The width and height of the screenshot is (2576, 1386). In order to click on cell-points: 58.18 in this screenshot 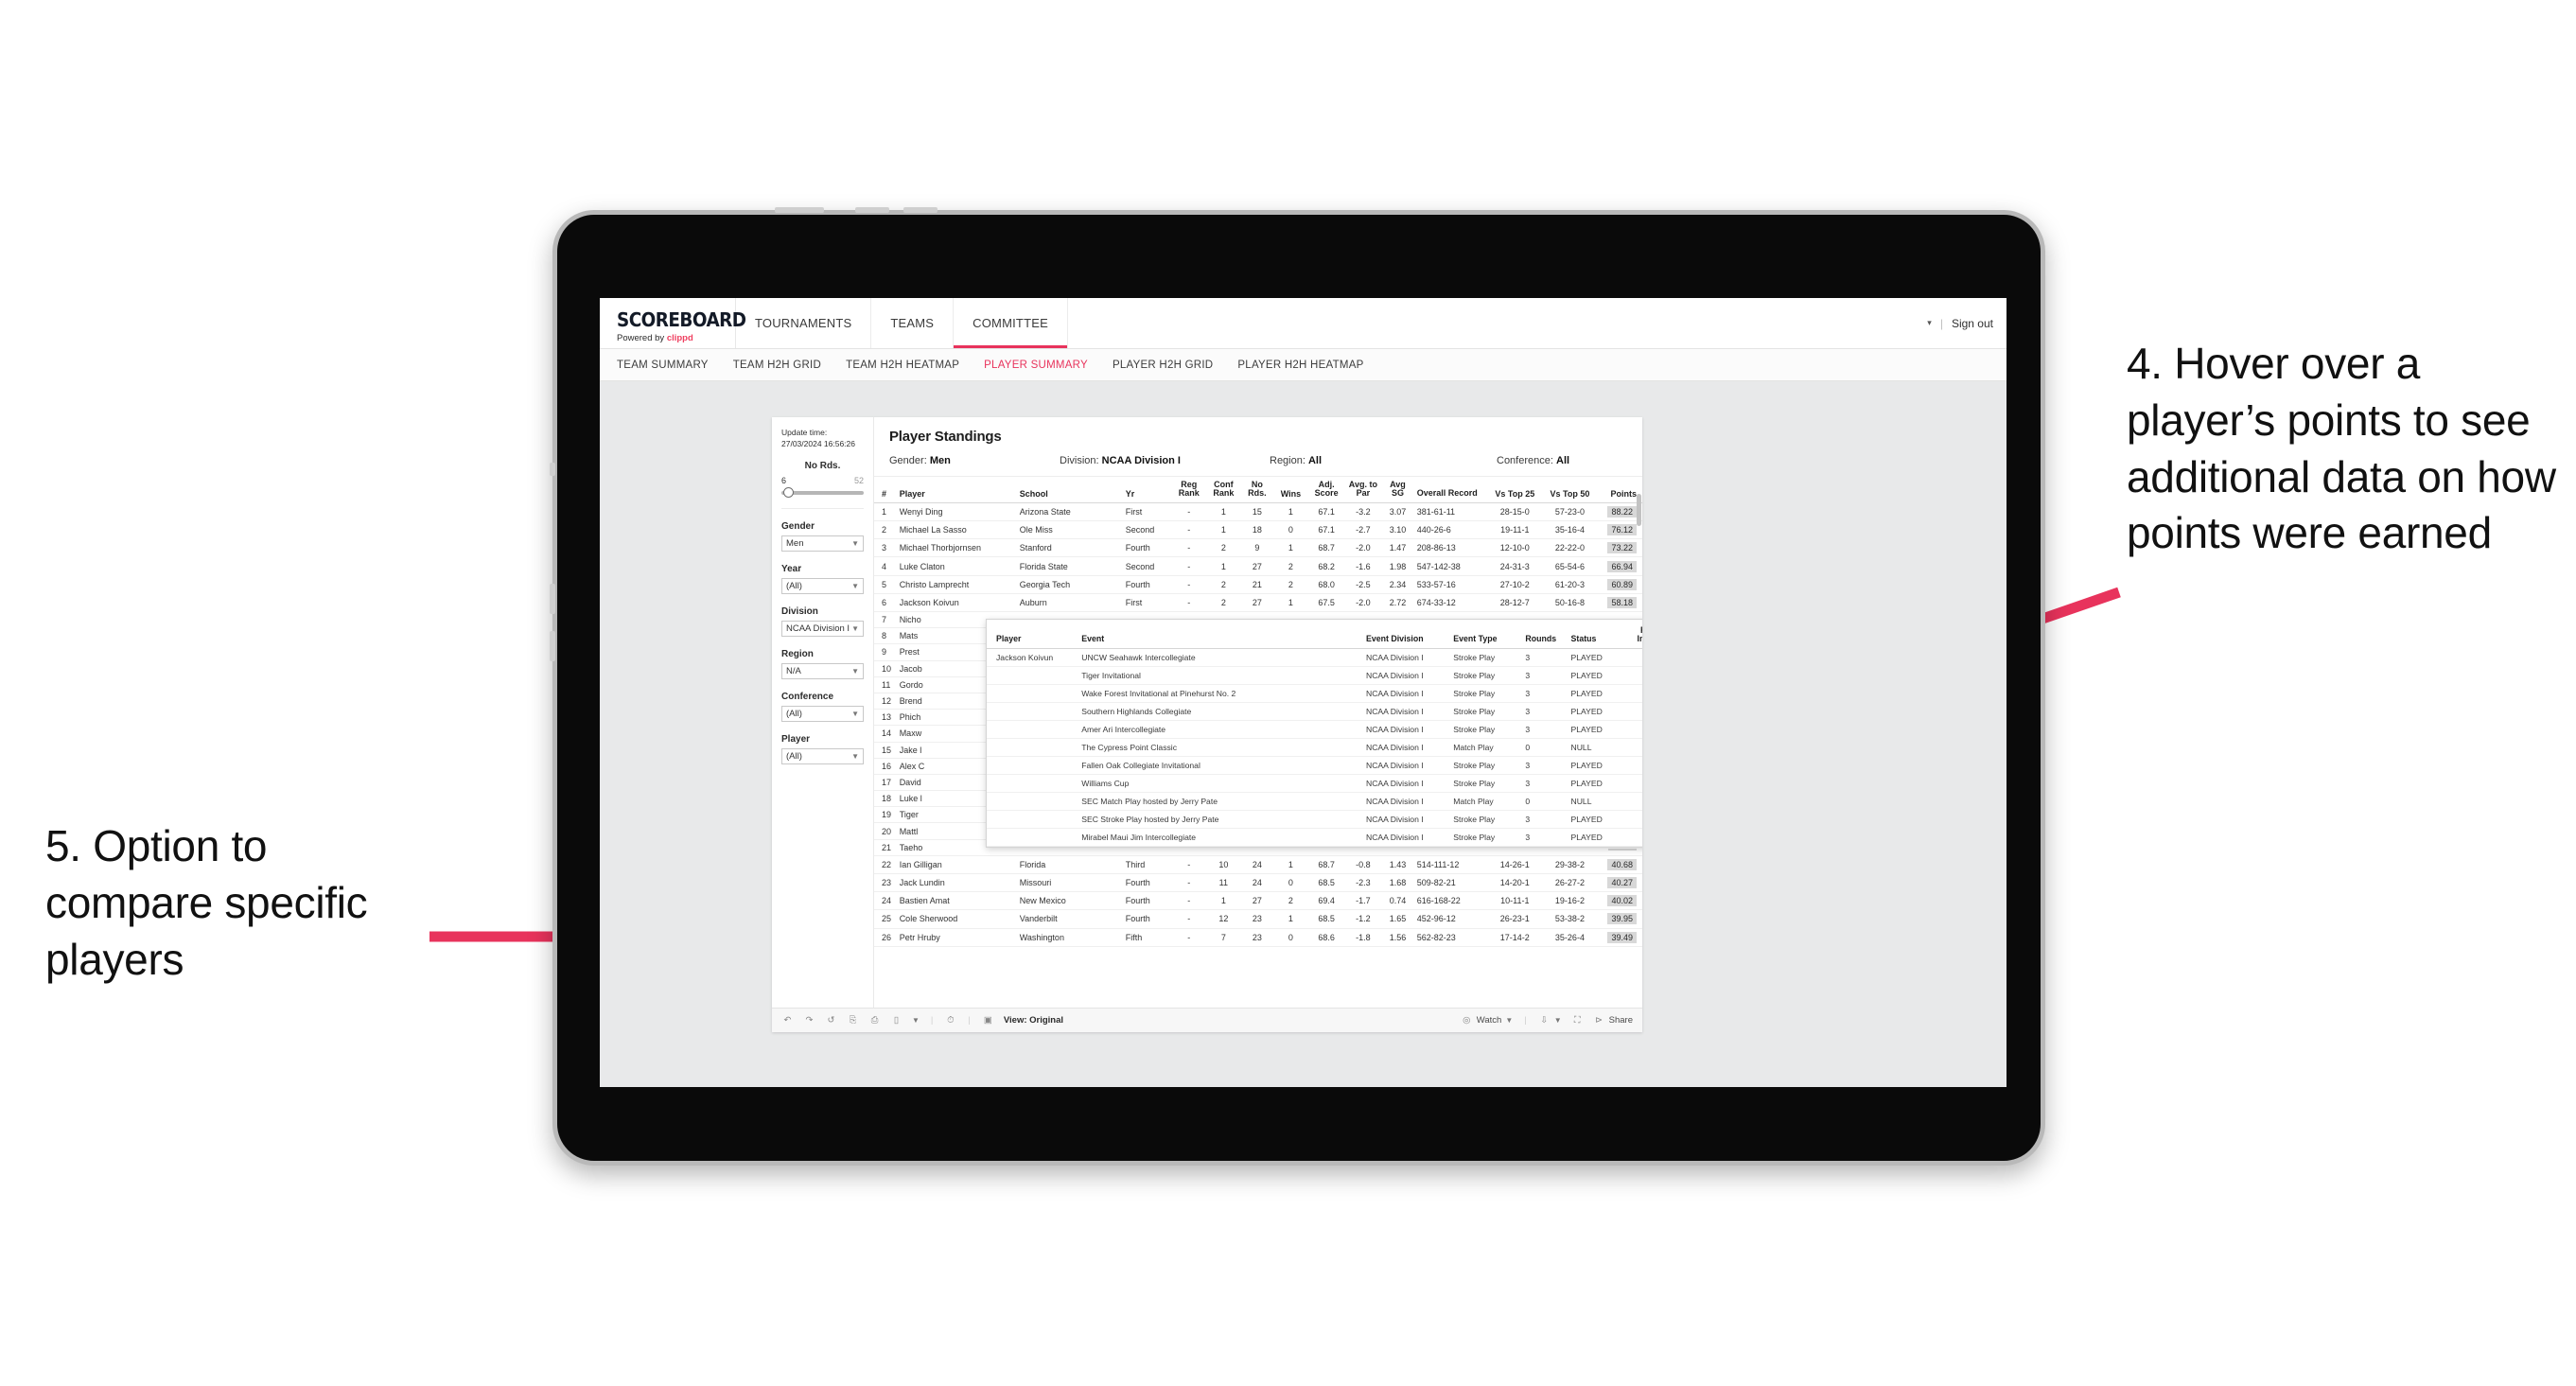, I will do `click(1620, 603)`.